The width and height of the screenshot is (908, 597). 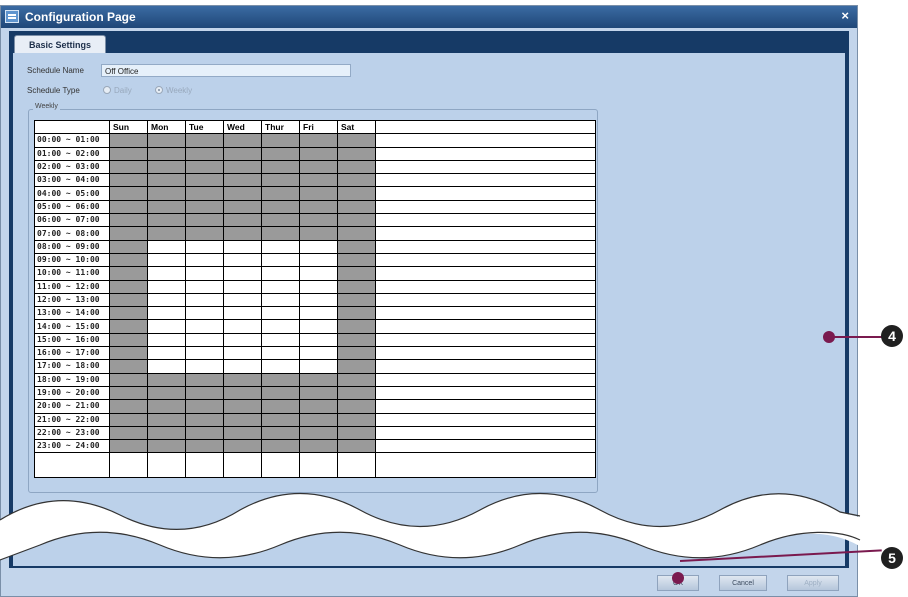 What do you see at coordinates (678, 578) in the screenshot?
I see `callout-5-dot` at bounding box center [678, 578].